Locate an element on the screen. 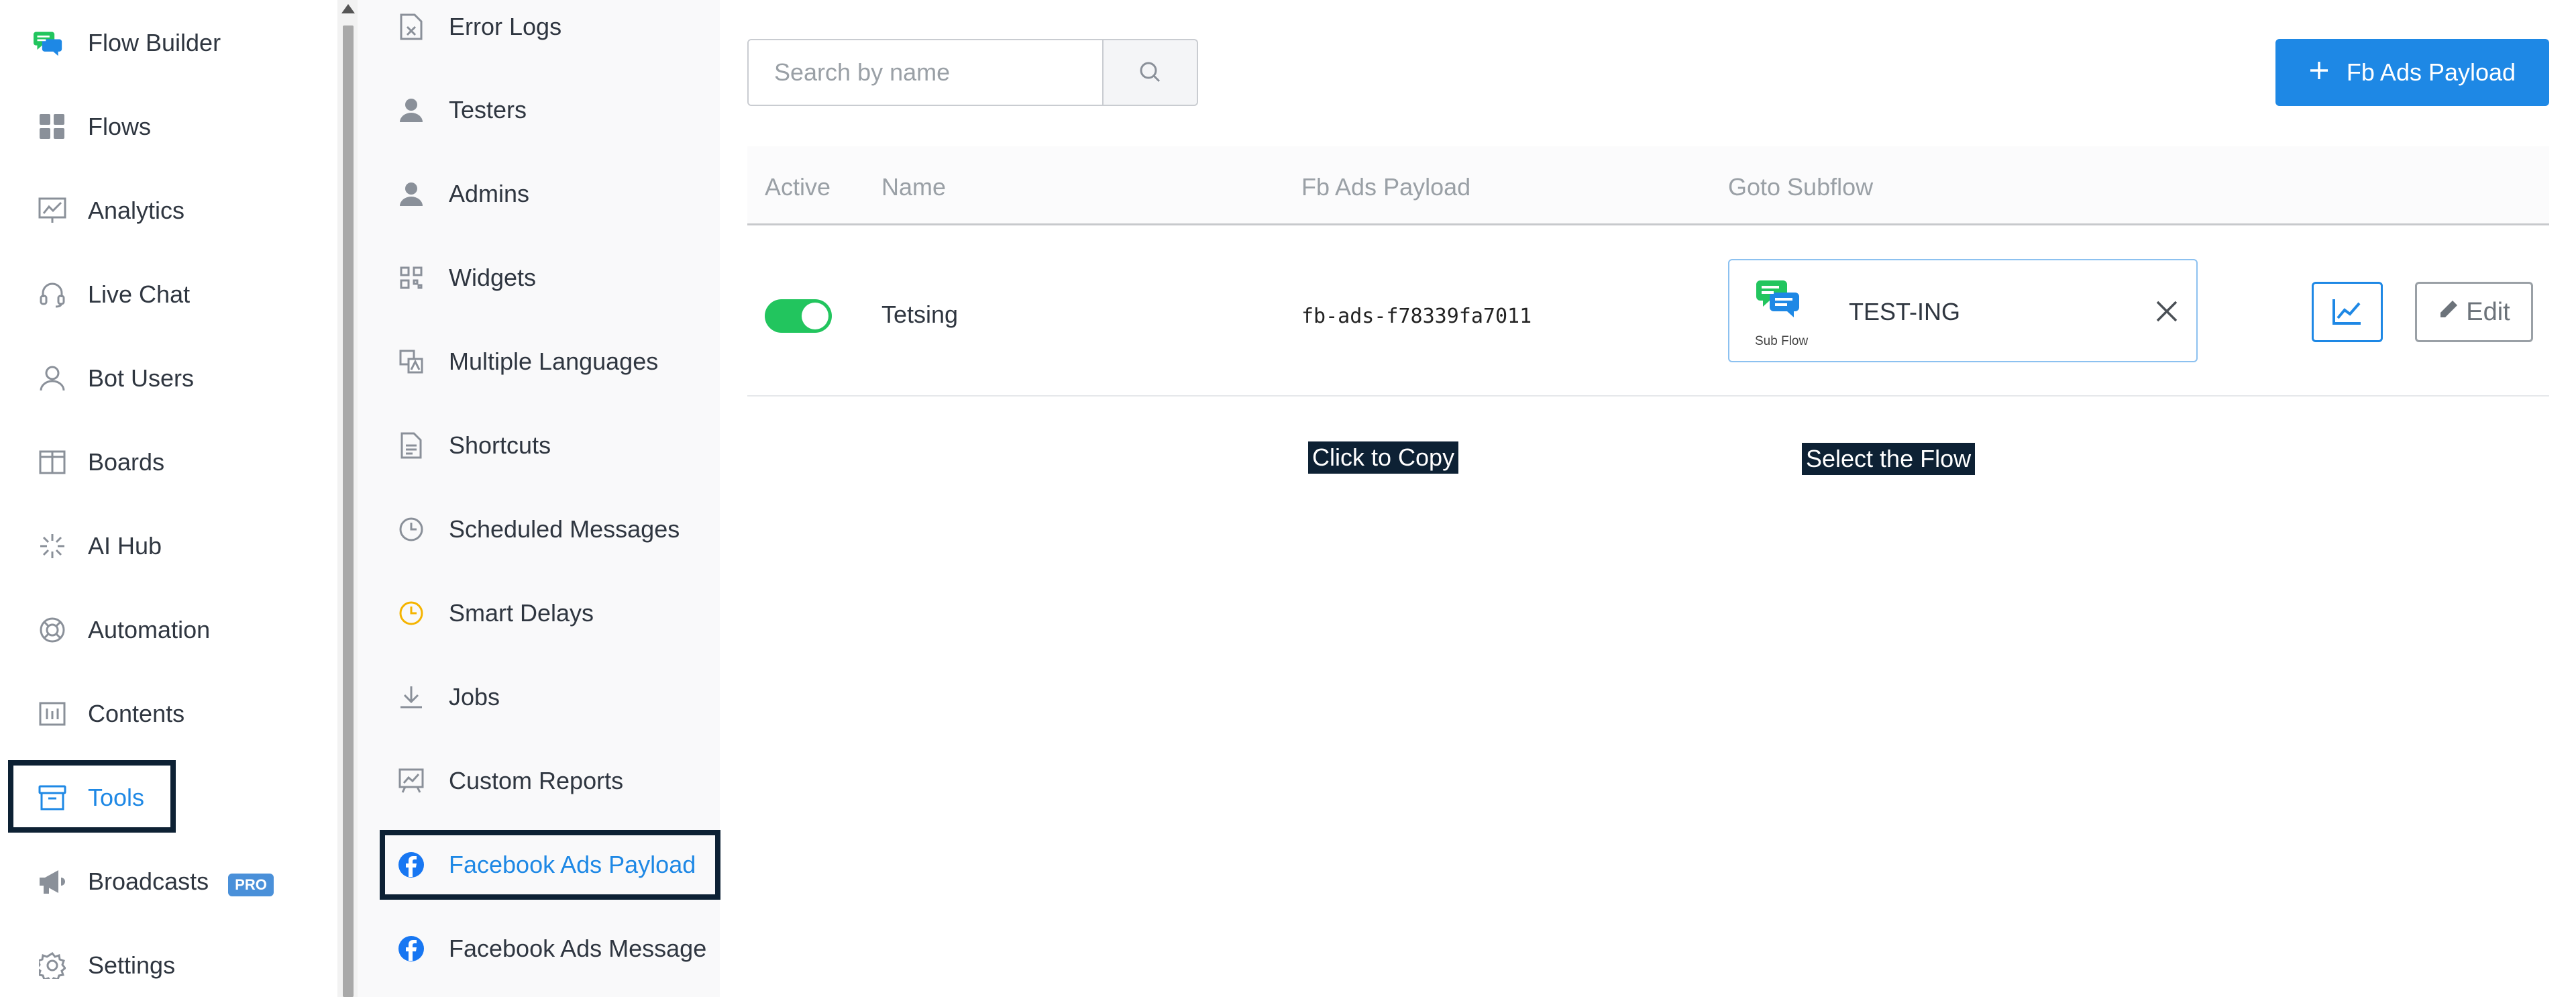 Image resolution: width=2576 pixels, height=997 pixels. sidebar-item-bot-users: Bot Users is located at coordinates (168, 378).